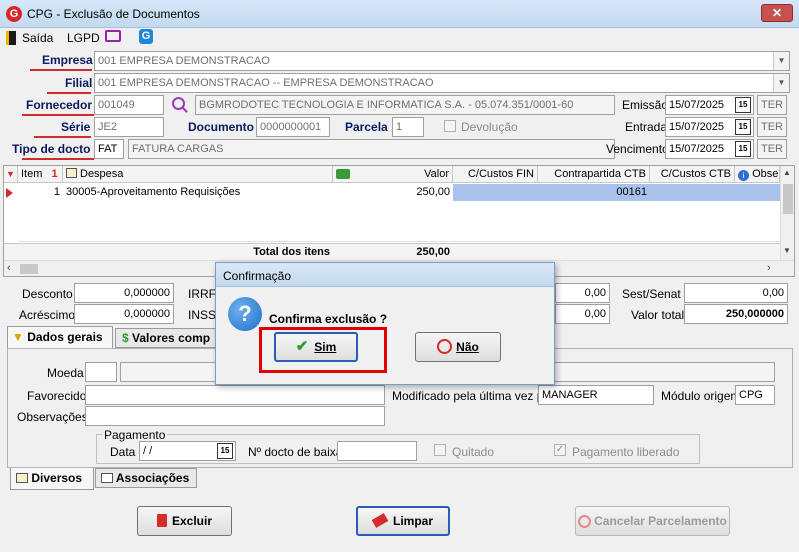 This screenshot has width=799, height=552. What do you see at coordinates (596, 395) in the screenshot?
I see `modificado-field: MANAGER` at bounding box center [596, 395].